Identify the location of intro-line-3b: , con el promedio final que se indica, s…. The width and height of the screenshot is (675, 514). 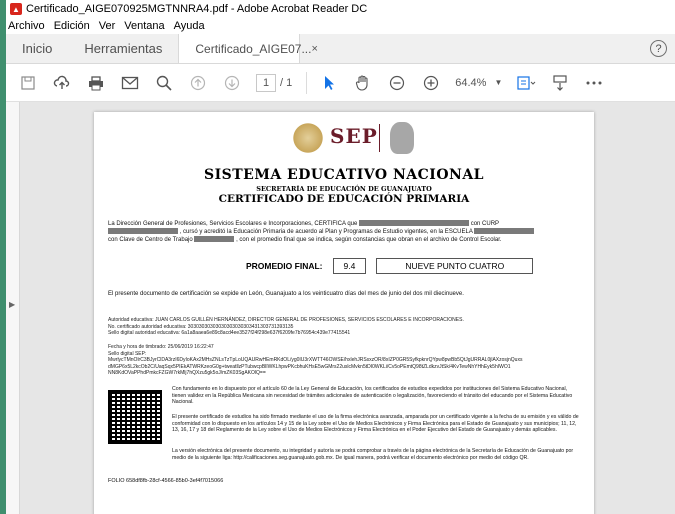
(369, 240).